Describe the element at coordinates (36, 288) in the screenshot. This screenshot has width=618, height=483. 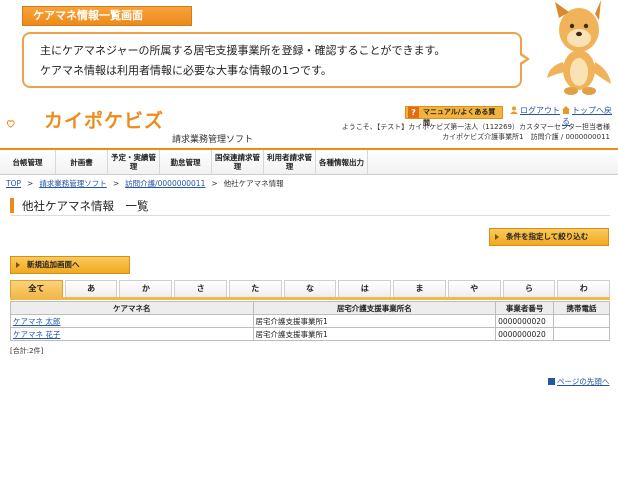
I see `tab-all: 全て` at that location.